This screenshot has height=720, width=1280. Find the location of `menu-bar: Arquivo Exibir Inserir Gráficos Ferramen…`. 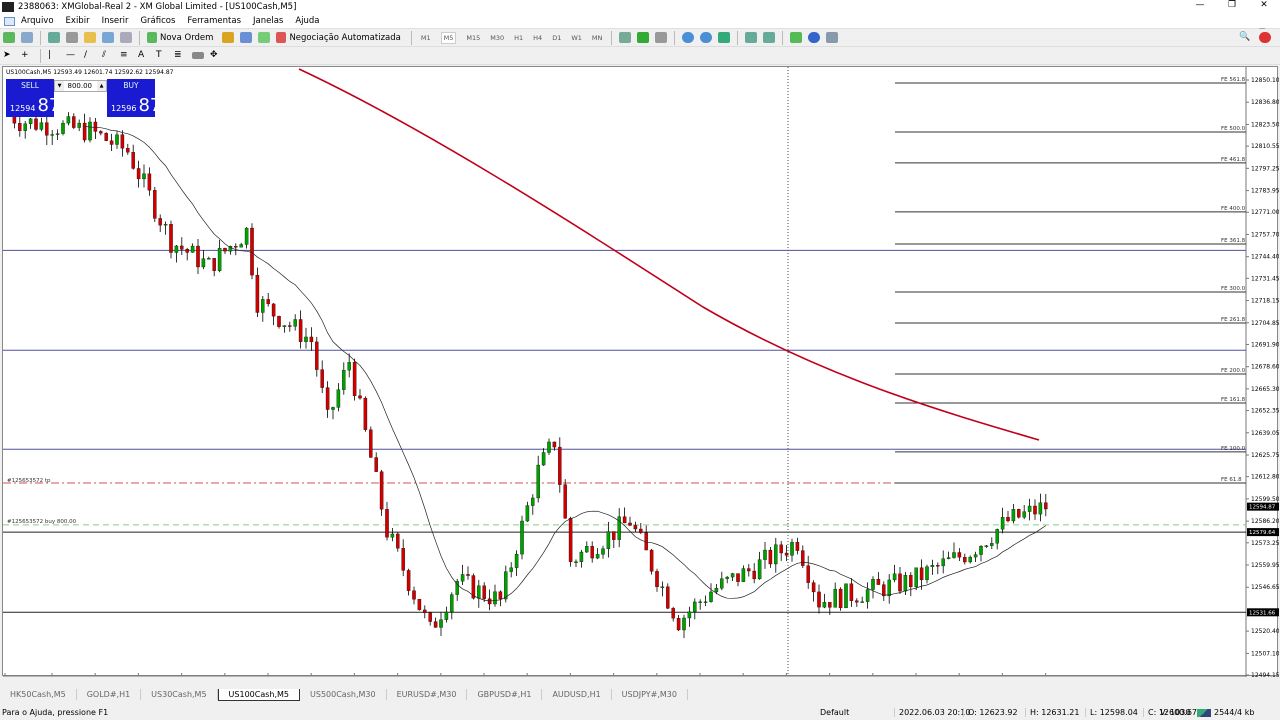

menu-bar: Arquivo Exibir Inserir Gráficos Ferramen… is located at coordinates (640, 25).